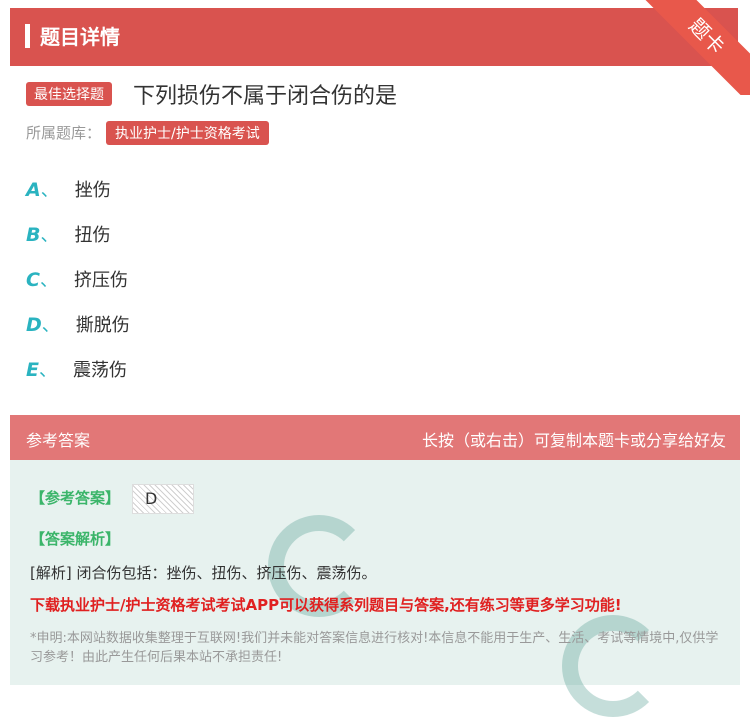 This screenshot has height=717, width=750. What do you see at coordinates (33, 280) in the screenshot?
I see `option-letter: C` at bounding box center [33, 280].